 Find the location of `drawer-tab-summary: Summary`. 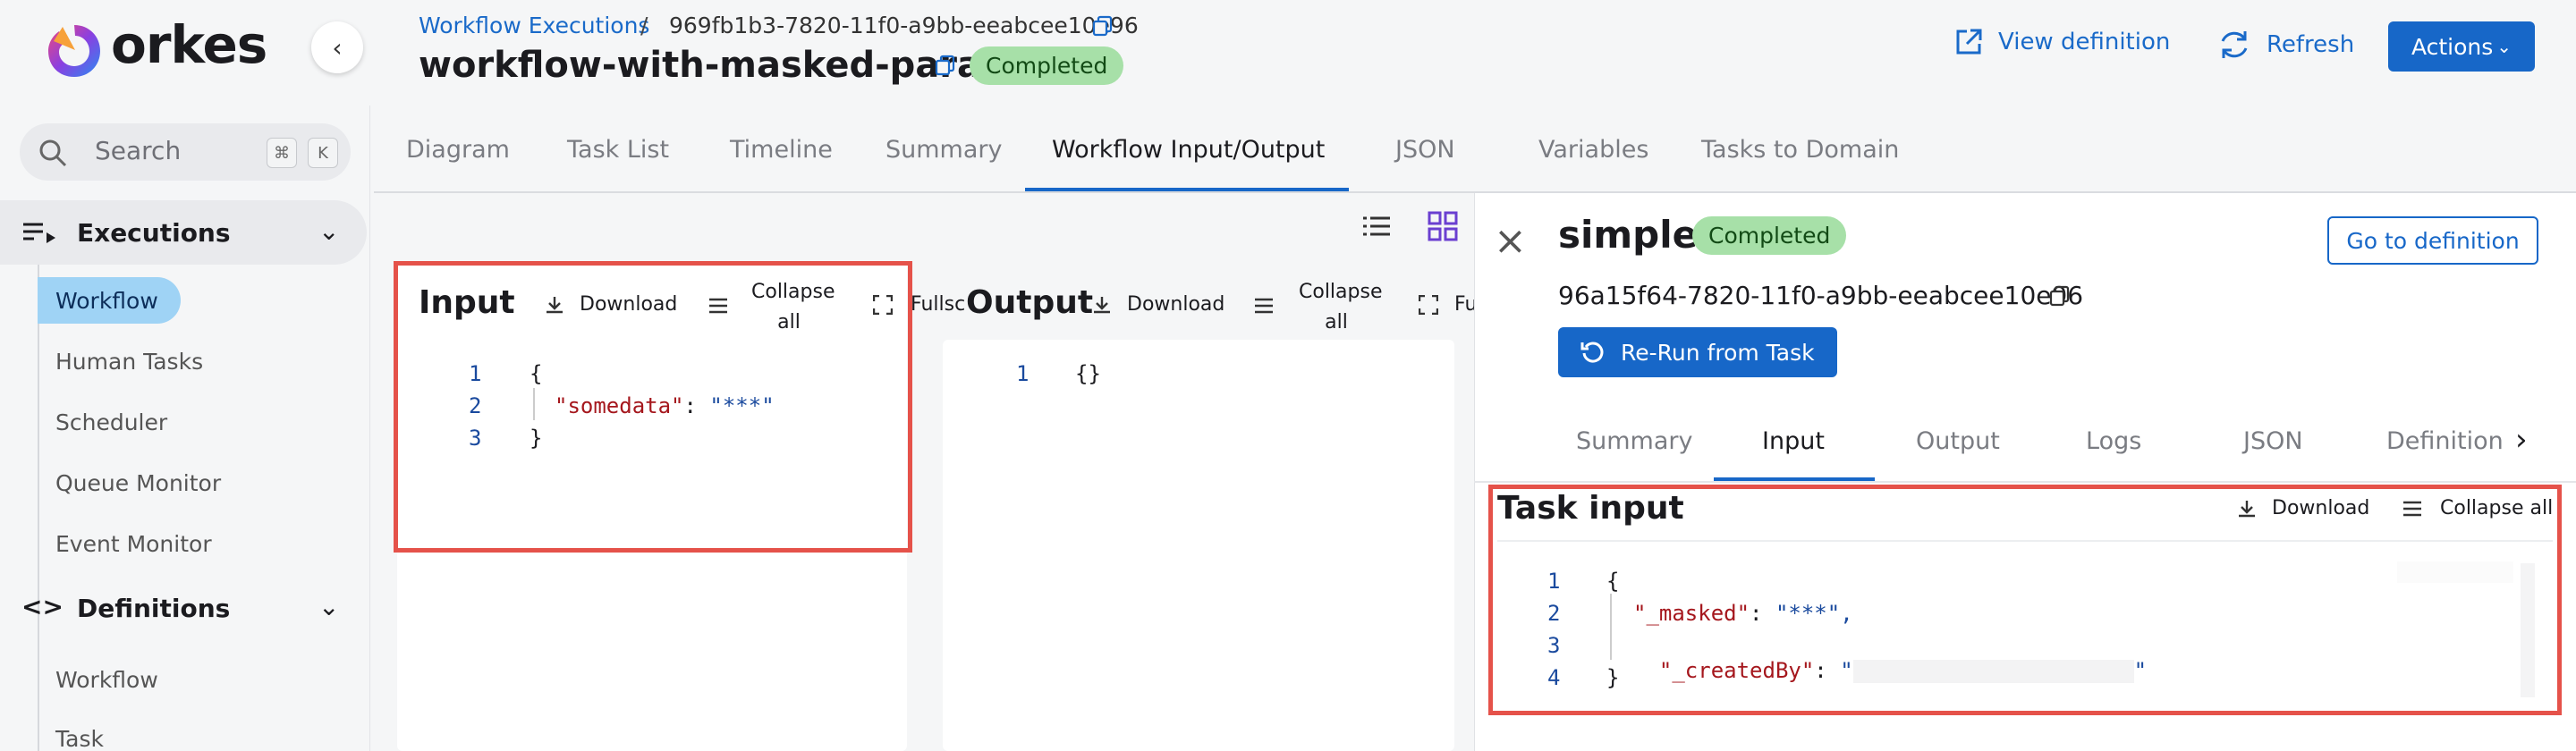

drawer-tab-summary: Summary is located at coordinates (1634, 441).